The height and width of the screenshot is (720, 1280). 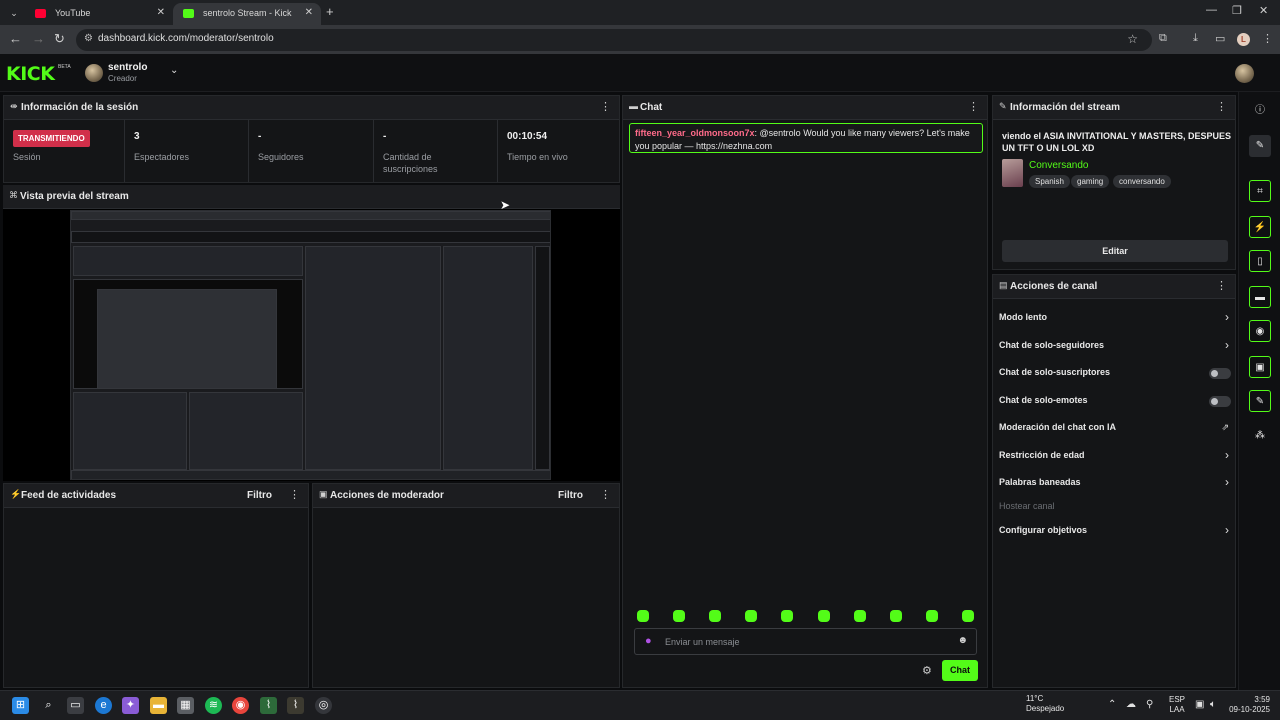 I want to click on new-tab-button: +, so click(x=330, y=11).